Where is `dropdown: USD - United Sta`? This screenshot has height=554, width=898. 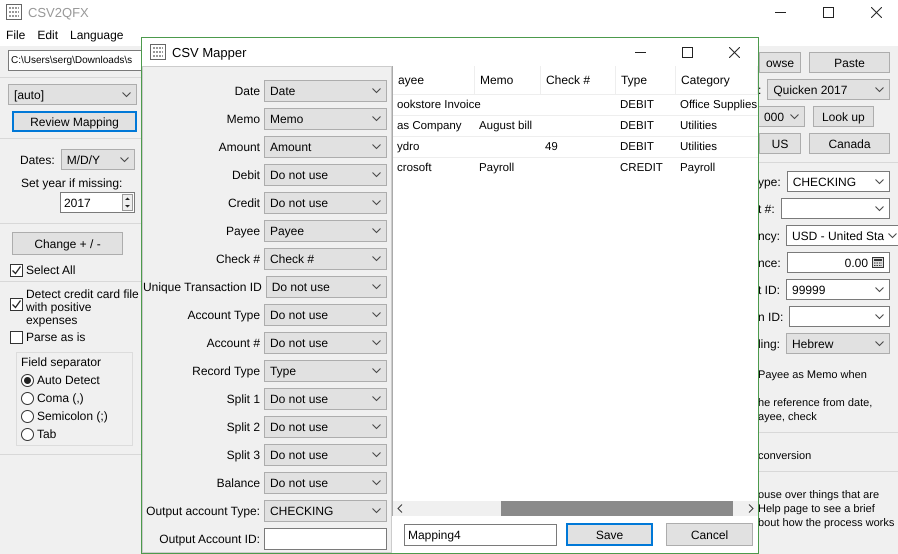 dropdown: USD - United Sta is located at coordinates (842, 235).